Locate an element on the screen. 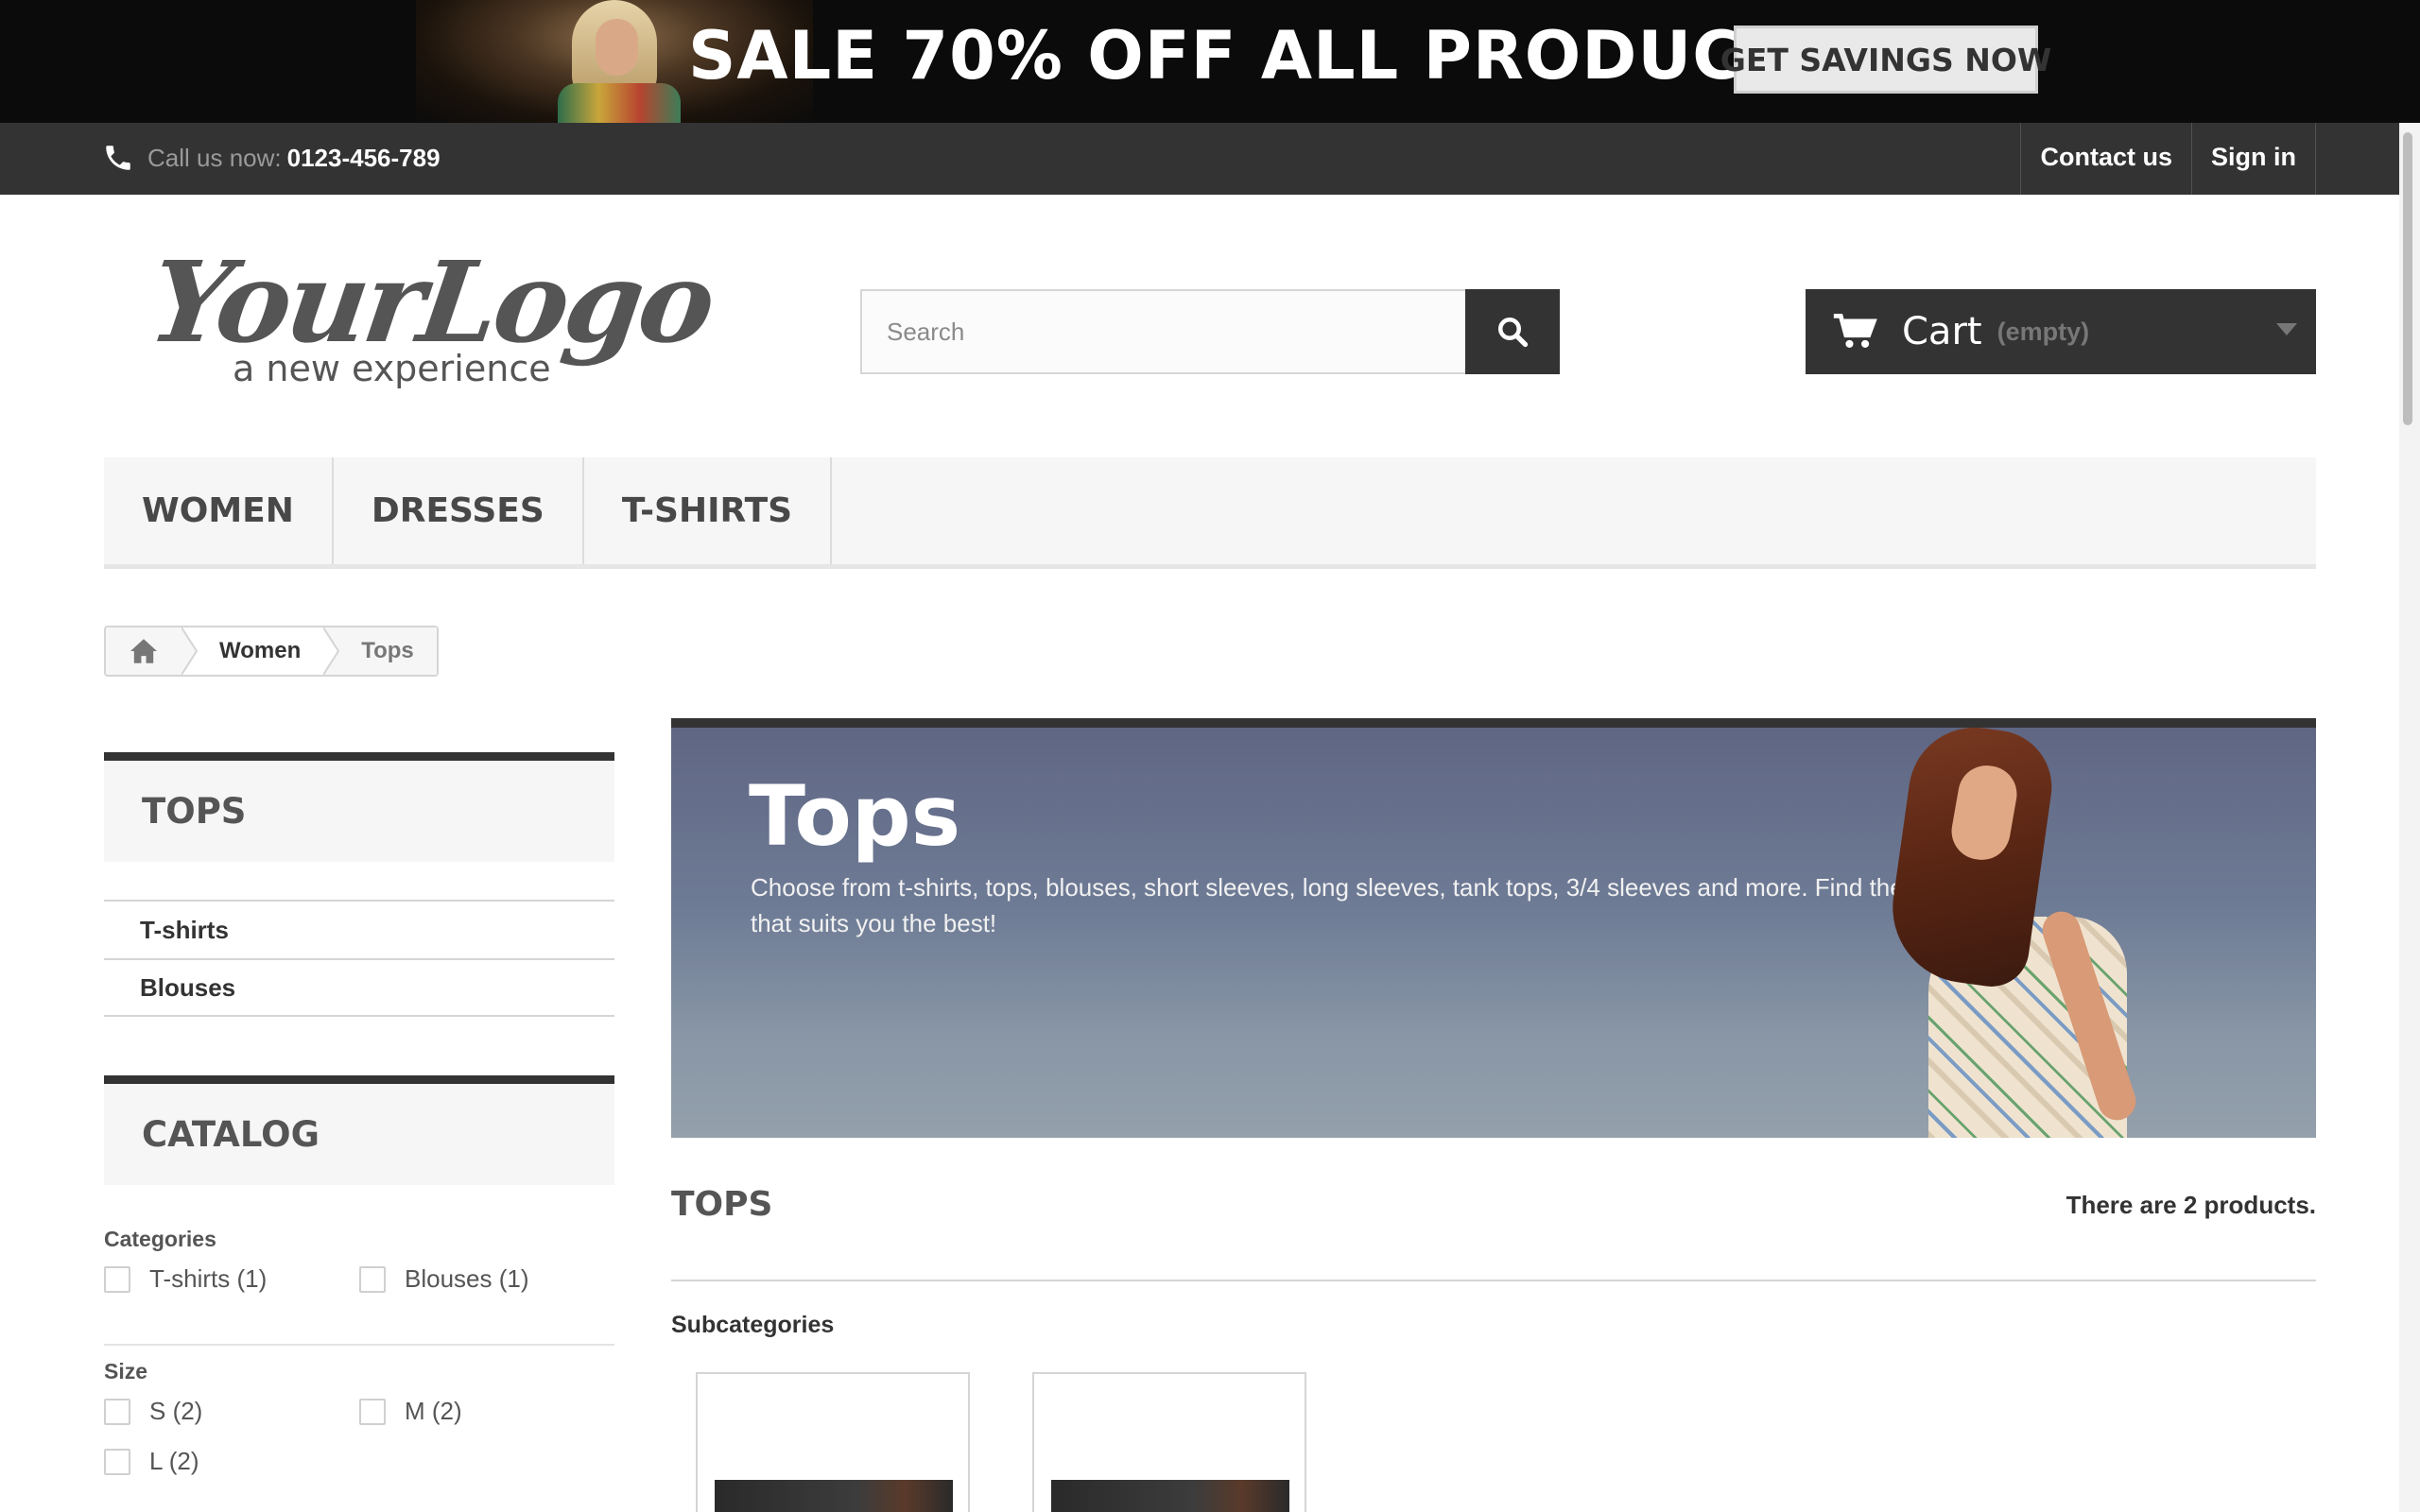 Image resolution: width=2420 pixels, height=1512 pixels. breadcrumb-home is located at coordinates (144, 651).